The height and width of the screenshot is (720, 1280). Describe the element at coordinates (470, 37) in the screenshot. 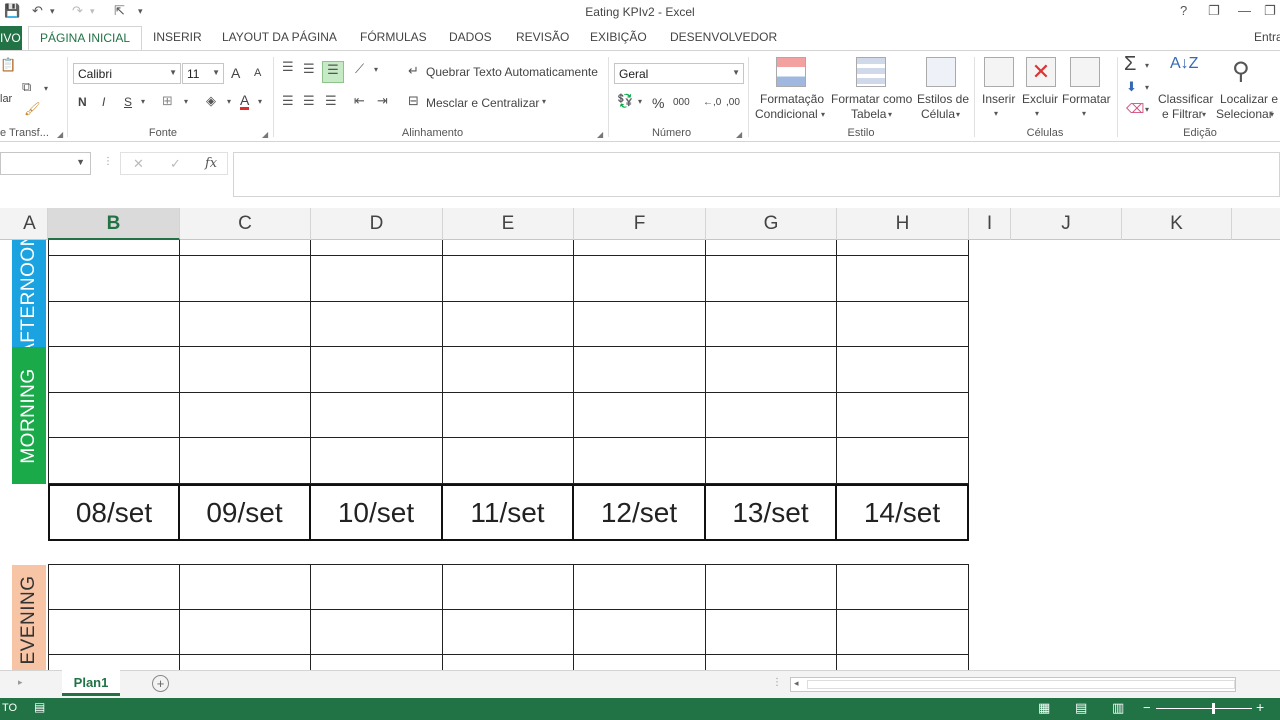

I see `tab-data: DADOS` at that location.